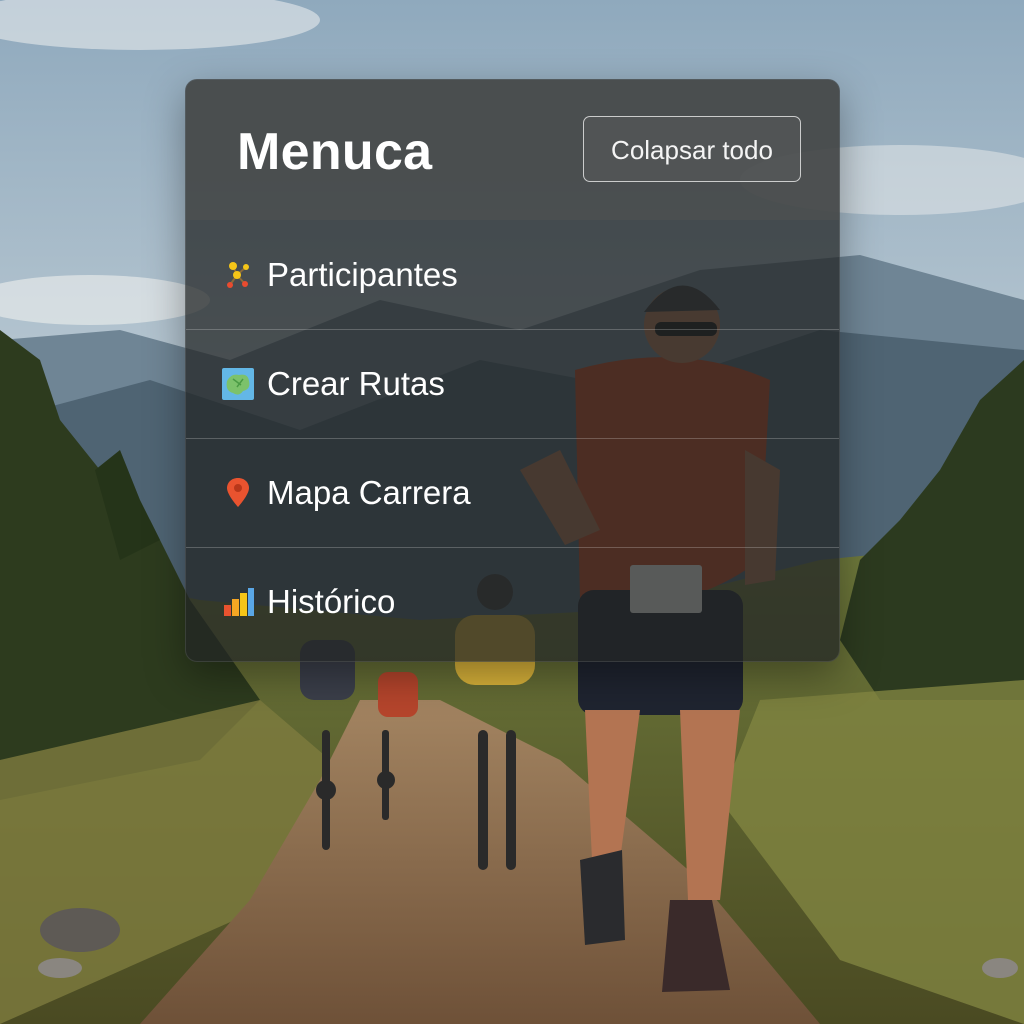 The image size is (1024, 1024). Describe the element at coordinates (238, 275) in the screenshot. I see `participants-icon` at that location.